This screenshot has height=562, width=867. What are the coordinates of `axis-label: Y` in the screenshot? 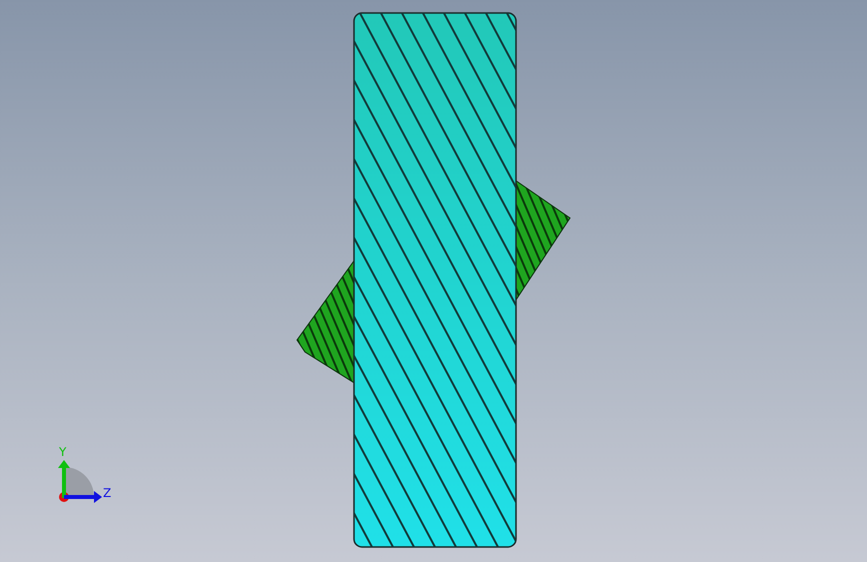 It's located at (62, 452).